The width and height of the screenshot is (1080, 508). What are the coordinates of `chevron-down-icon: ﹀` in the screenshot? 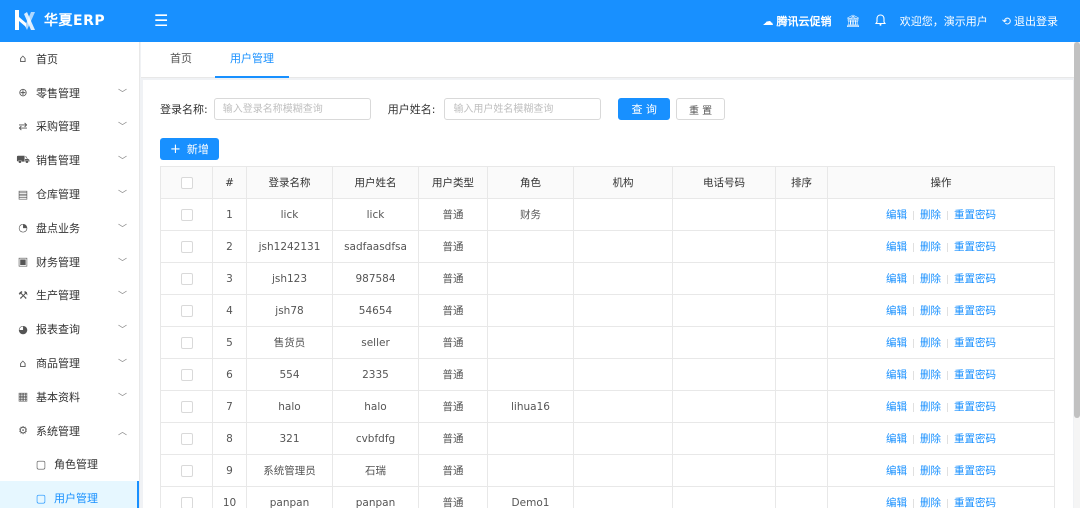 It's located at (122, 195).